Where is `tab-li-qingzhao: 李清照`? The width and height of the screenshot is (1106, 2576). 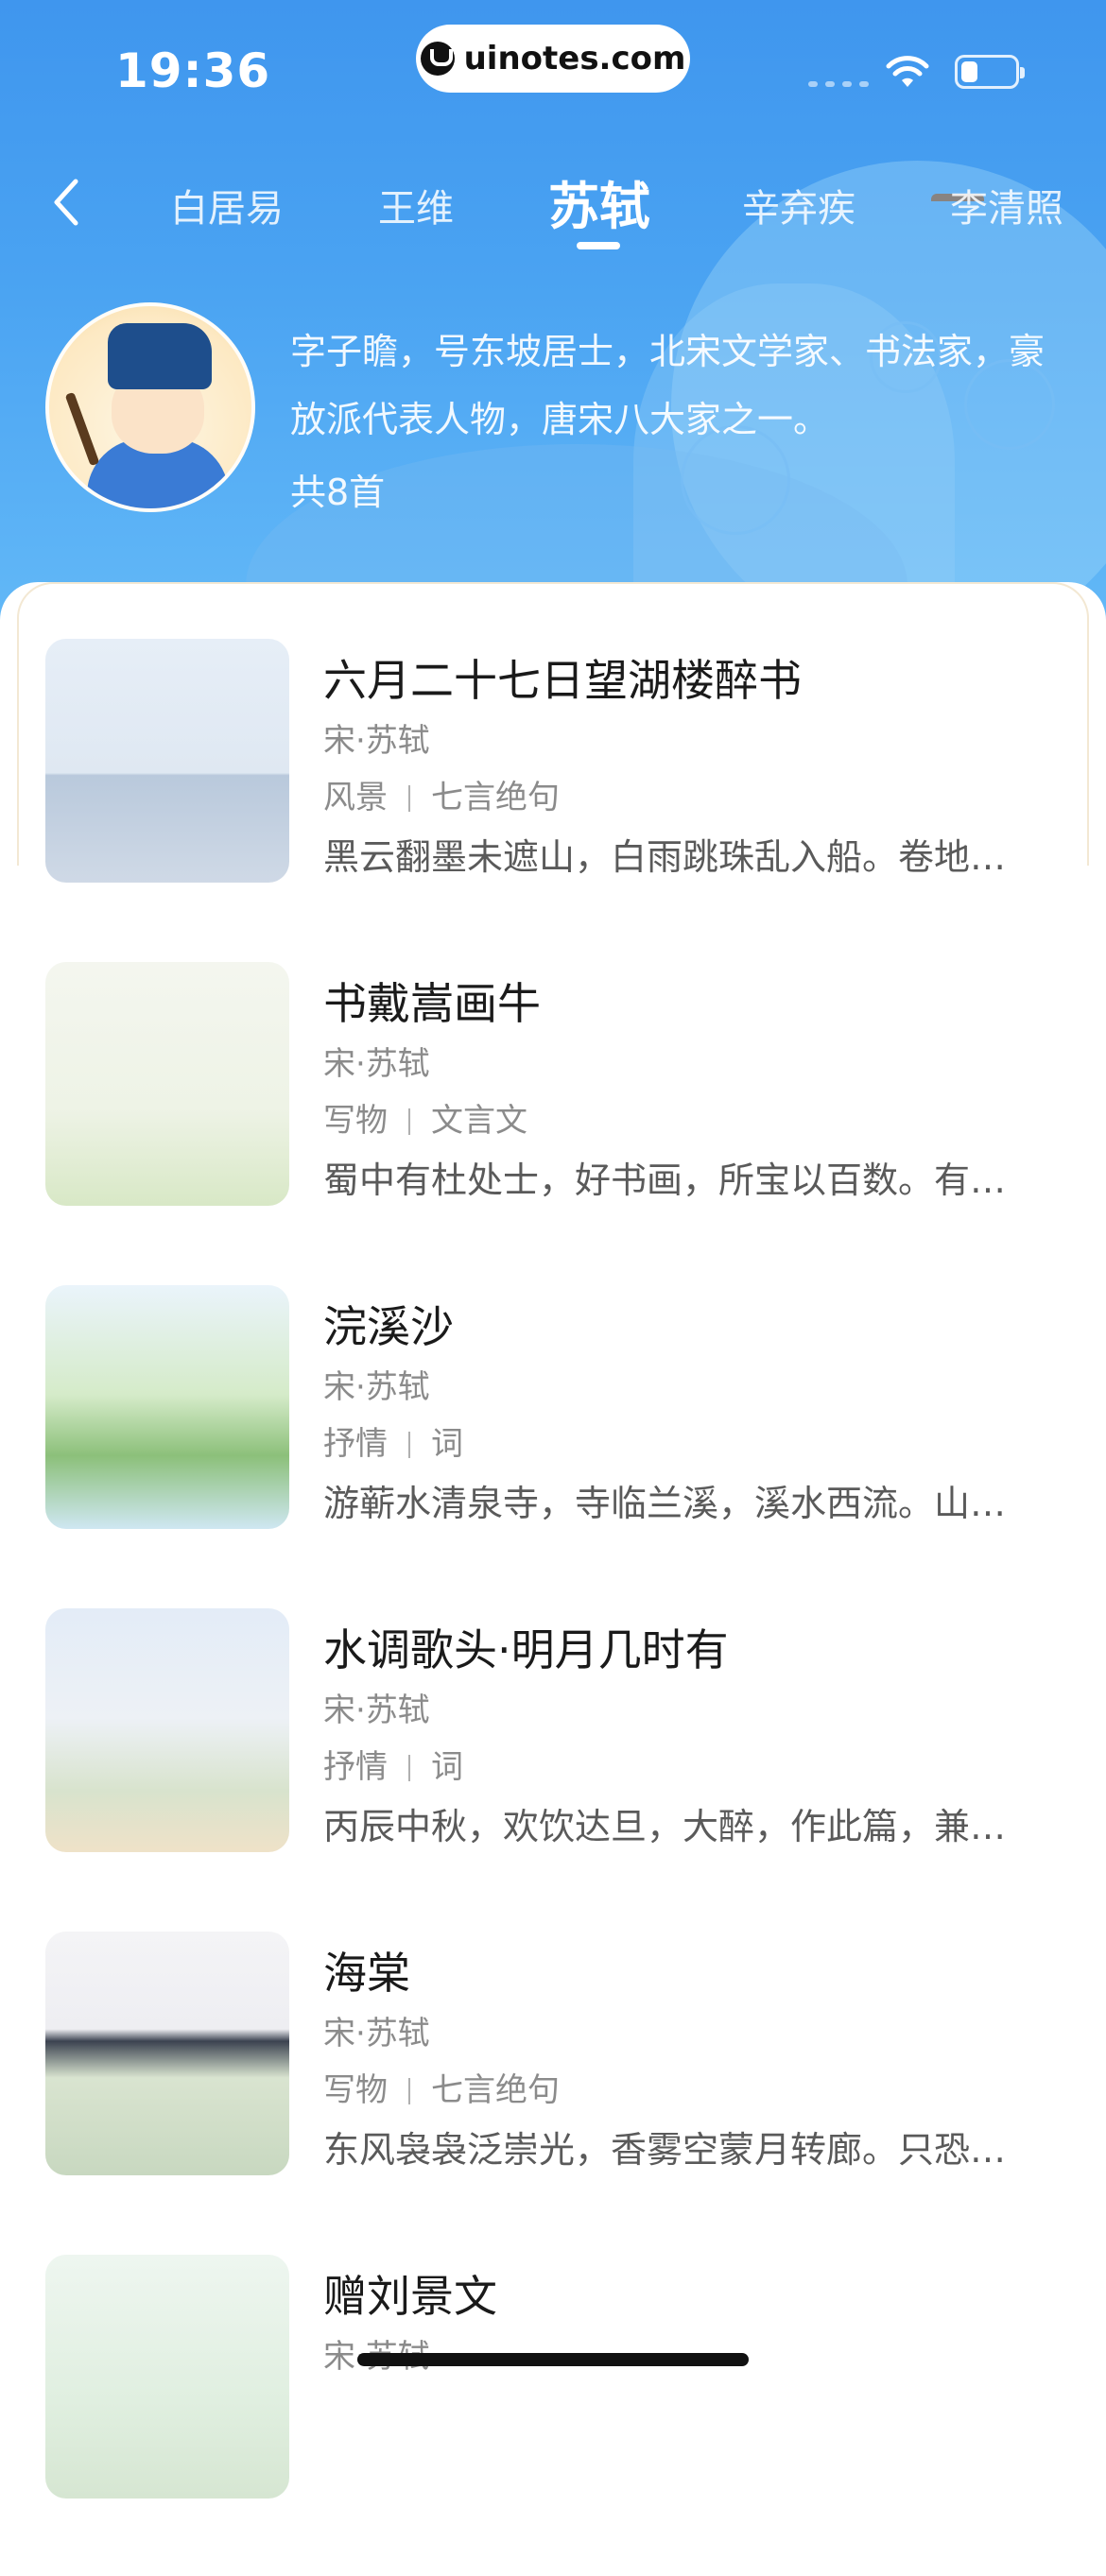 tab-li-qingzhao: 李清照 is located at coordinates (1006, 205).